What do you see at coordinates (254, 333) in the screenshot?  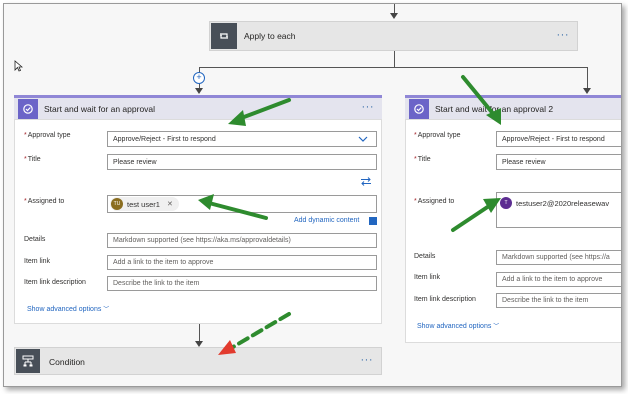 I see `red-dashed-arrow-condition` at bounding box center [254, 333].